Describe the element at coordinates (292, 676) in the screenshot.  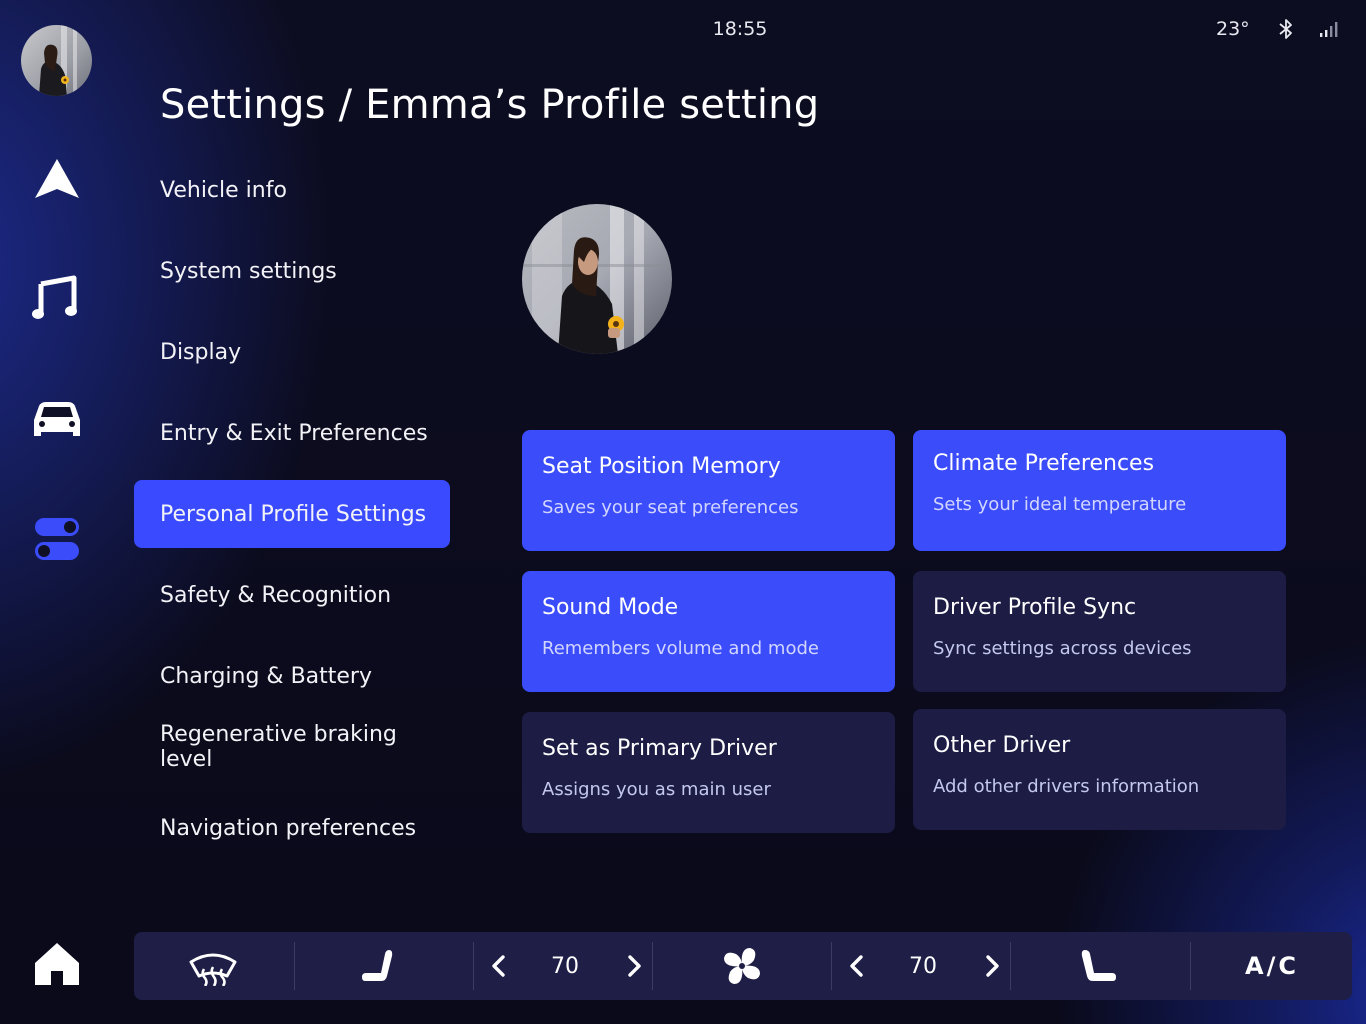
I see `menu-item-charging-battery: Charging & Battery` at that location.